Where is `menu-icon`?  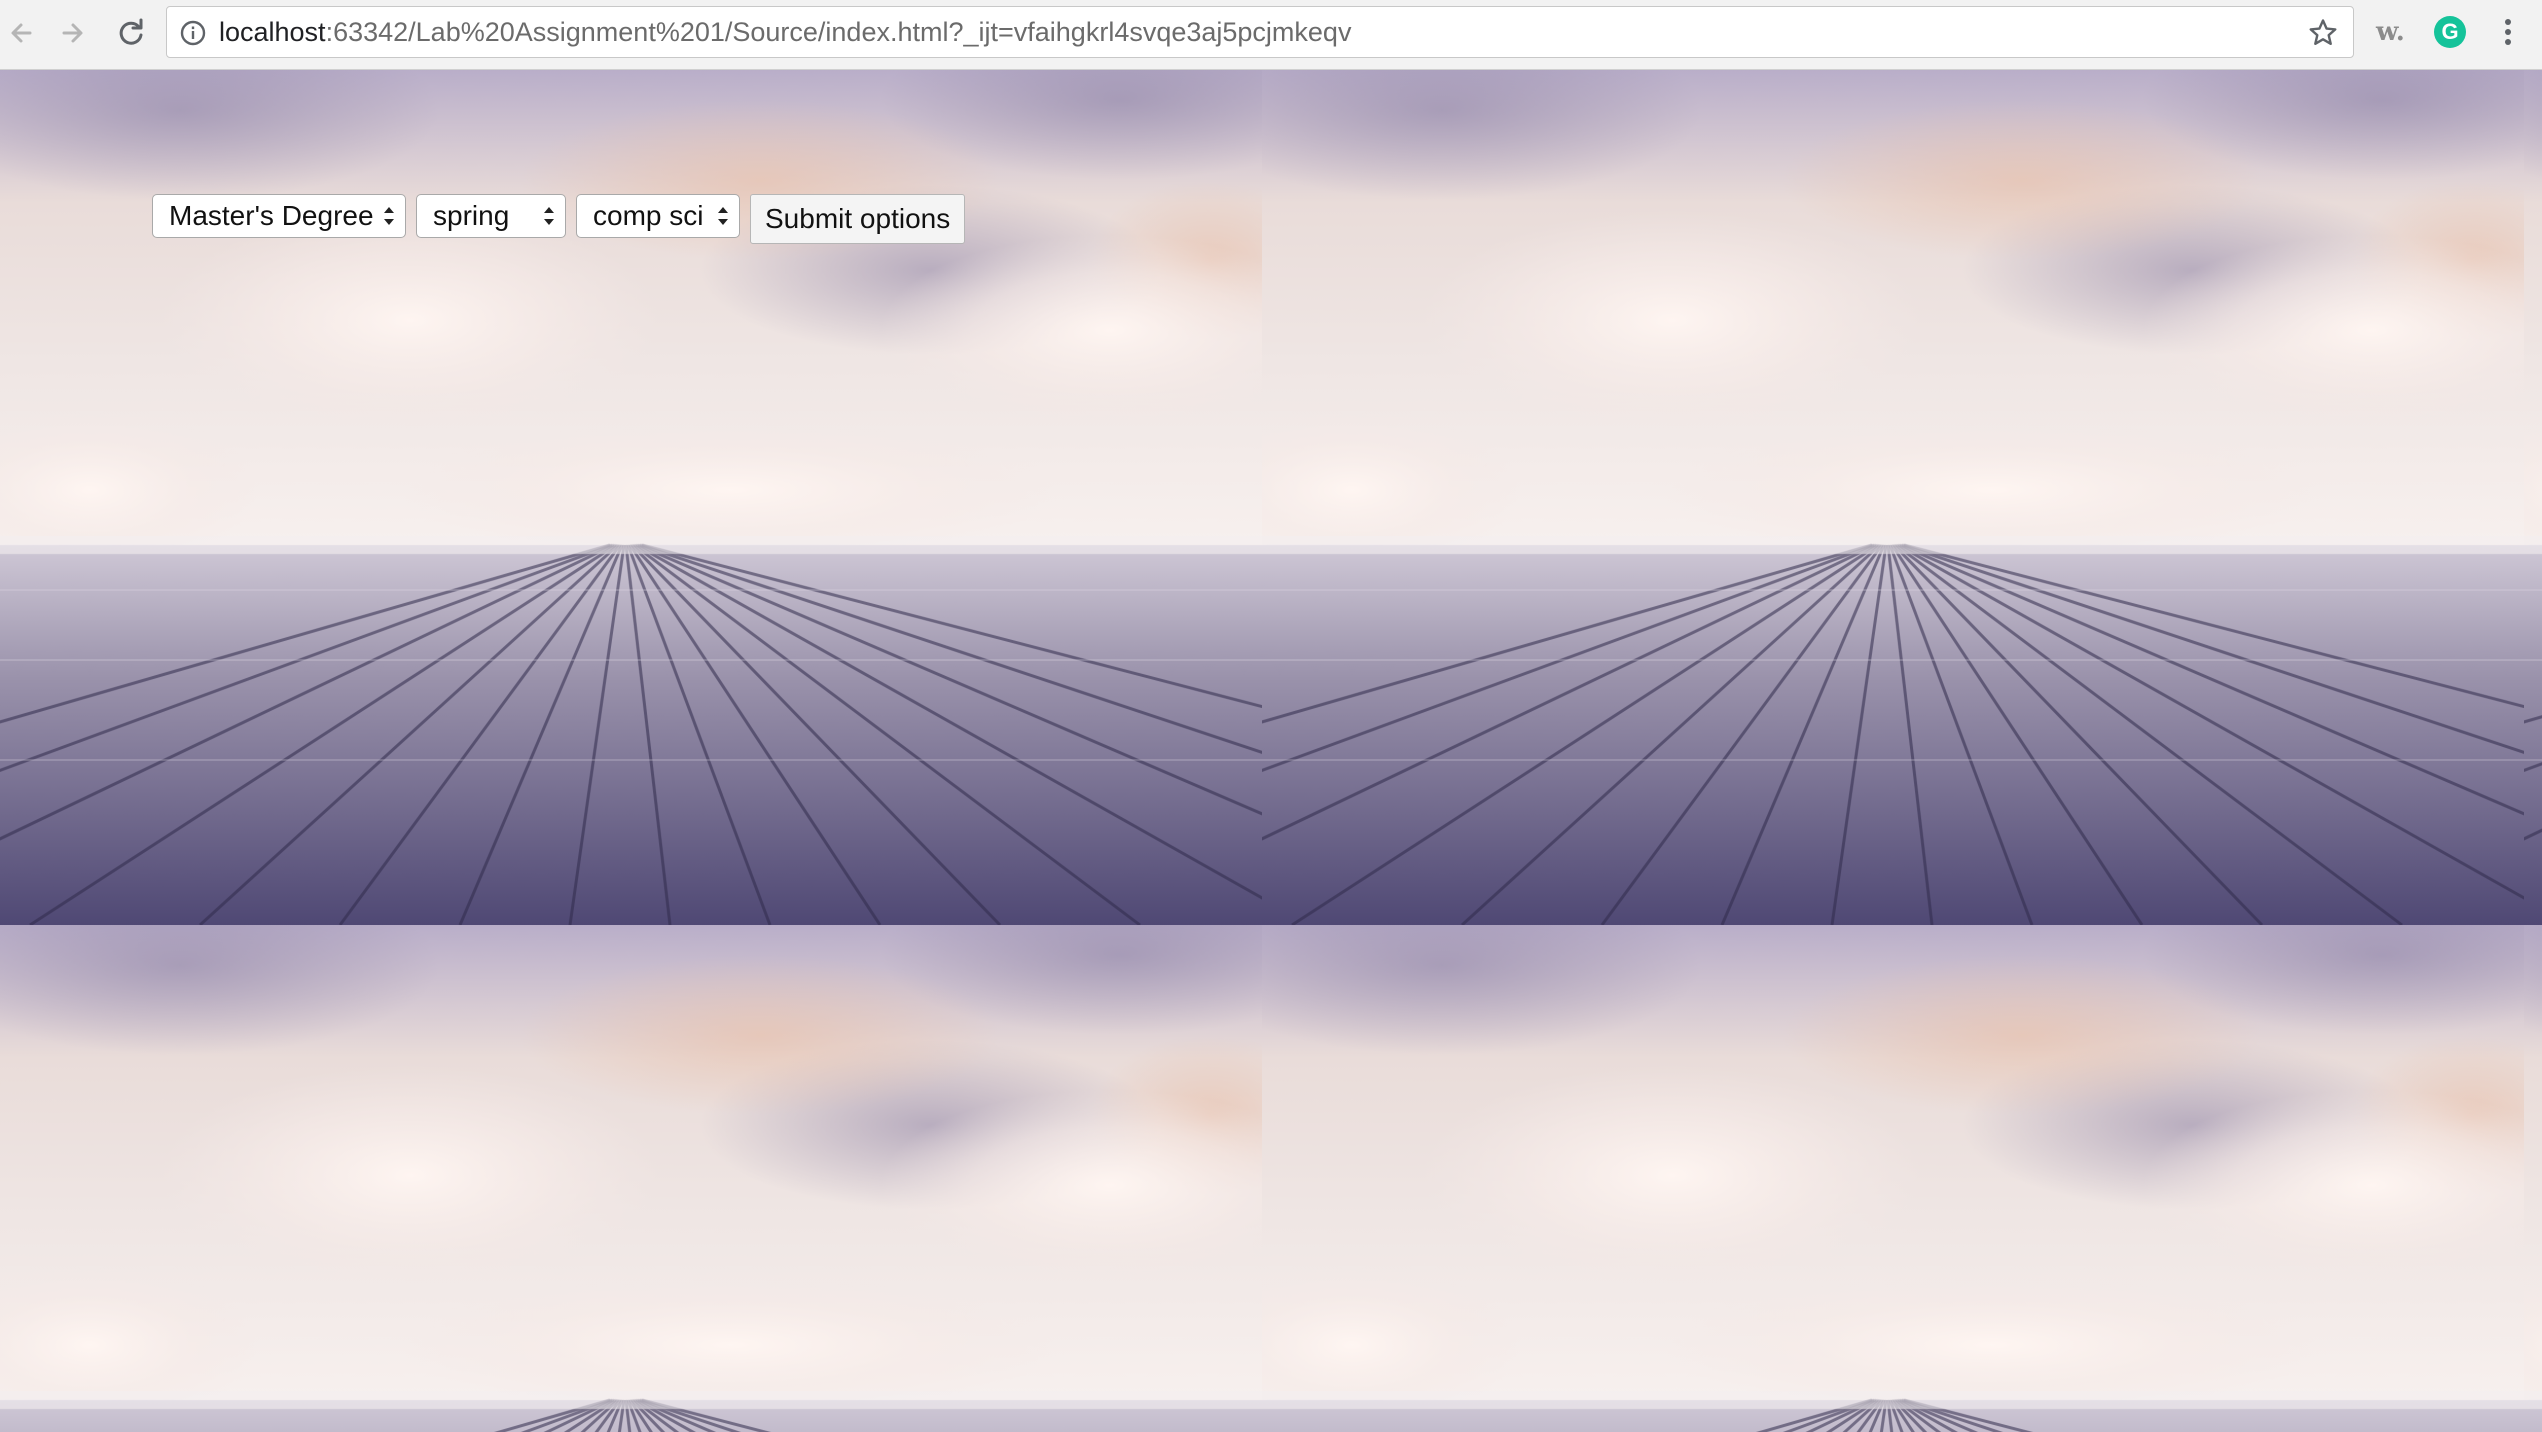
menu-icon is located at coordinates (2508, 32).